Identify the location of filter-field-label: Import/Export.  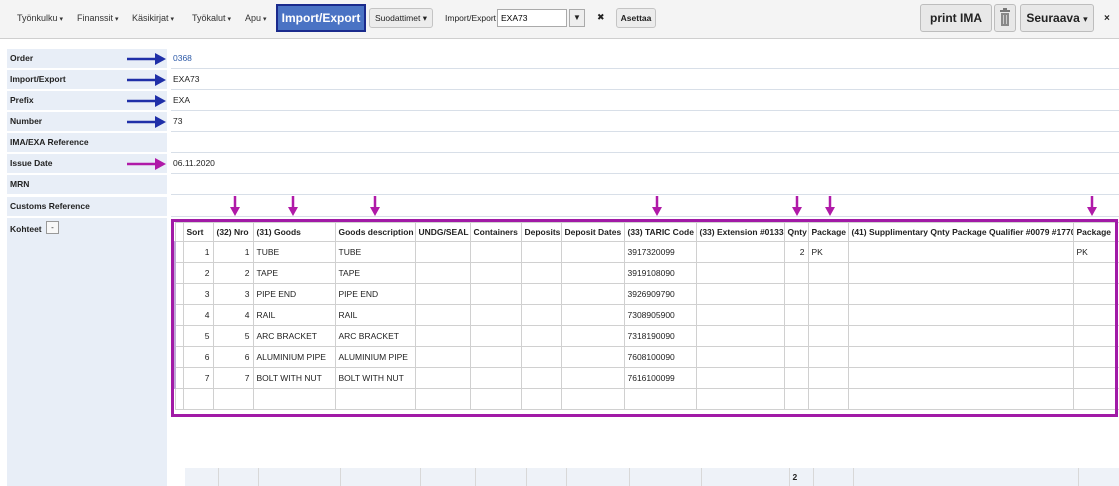
(471, 18).